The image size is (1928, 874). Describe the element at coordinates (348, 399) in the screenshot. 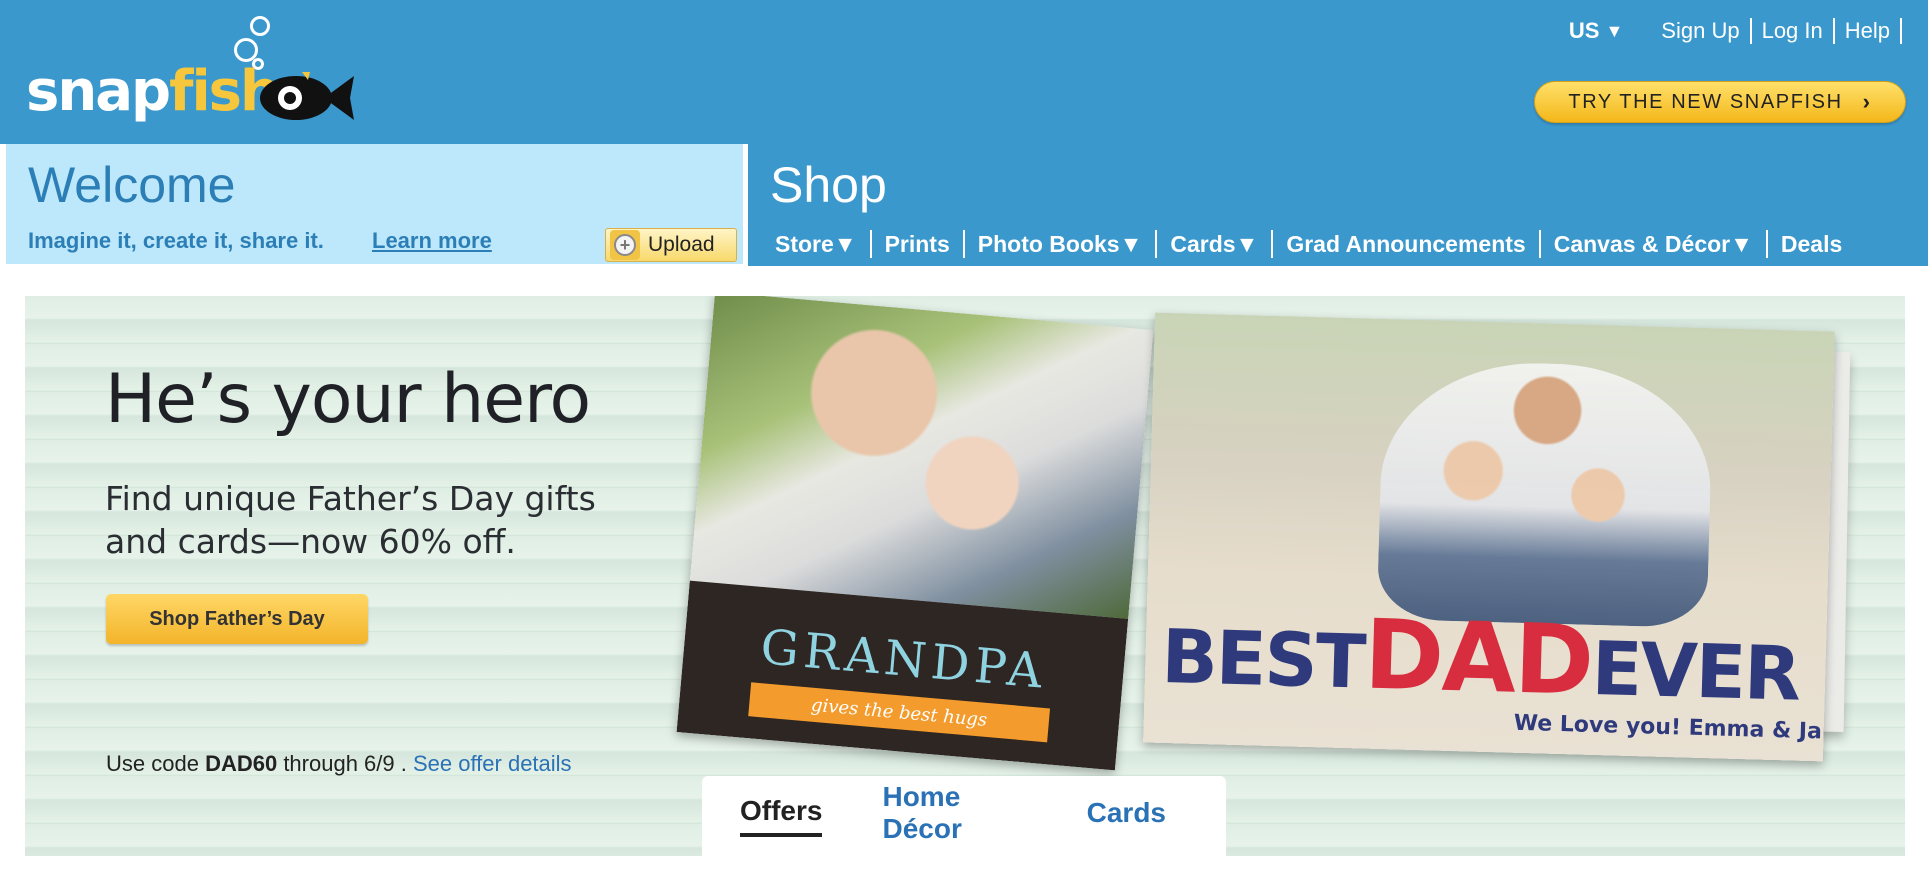

I see `hero-headline: He’s your hero` at that location.